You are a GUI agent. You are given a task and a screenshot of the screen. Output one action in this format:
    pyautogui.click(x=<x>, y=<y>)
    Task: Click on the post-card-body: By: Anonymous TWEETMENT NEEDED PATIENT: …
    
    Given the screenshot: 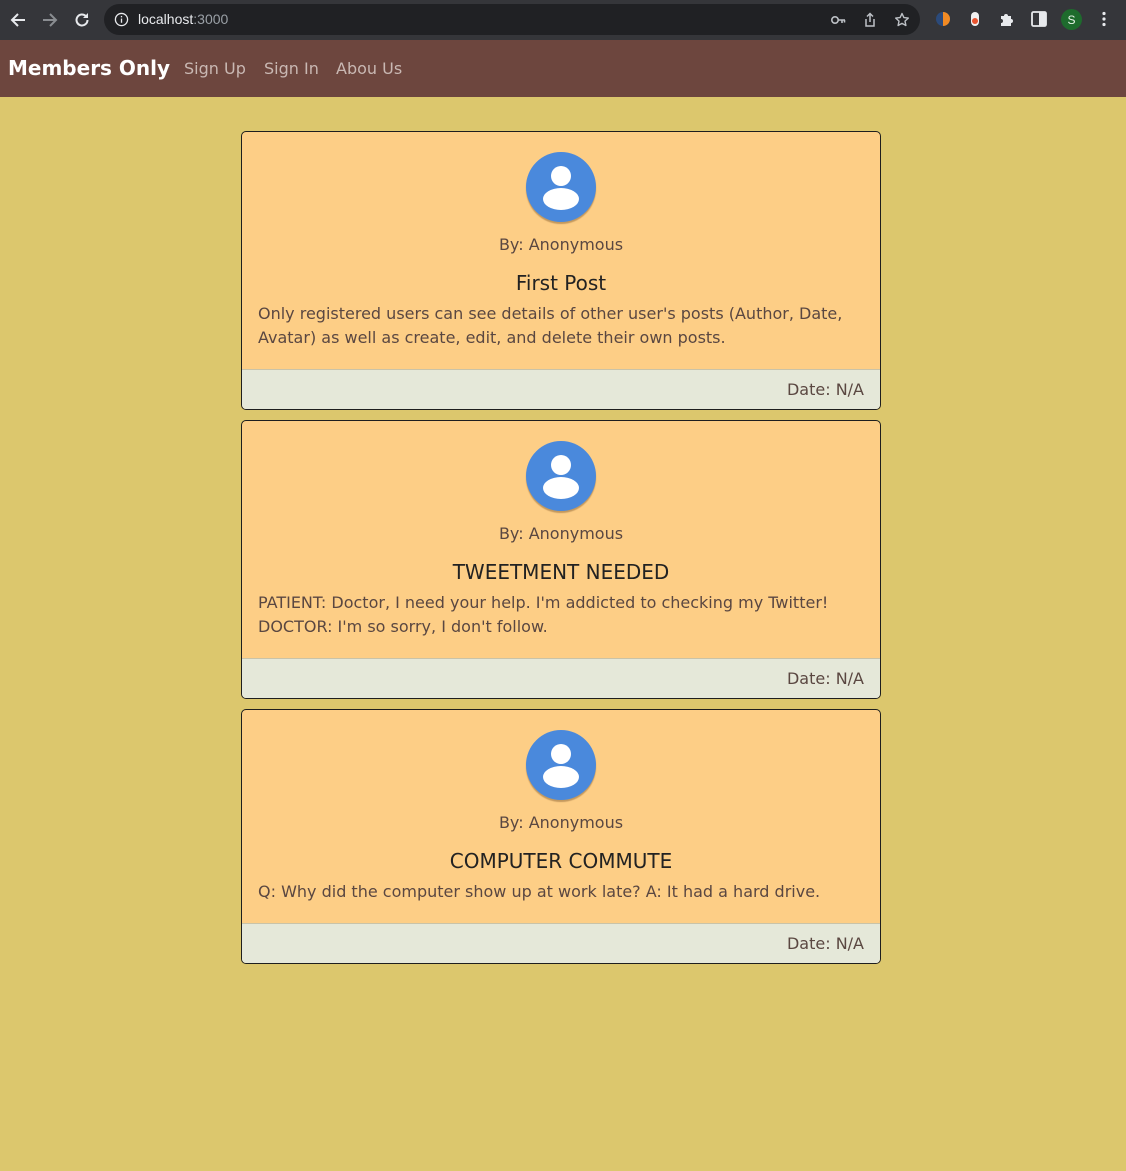 What is the action you would take?
    pyautogui.click(x=561, y=539)
    